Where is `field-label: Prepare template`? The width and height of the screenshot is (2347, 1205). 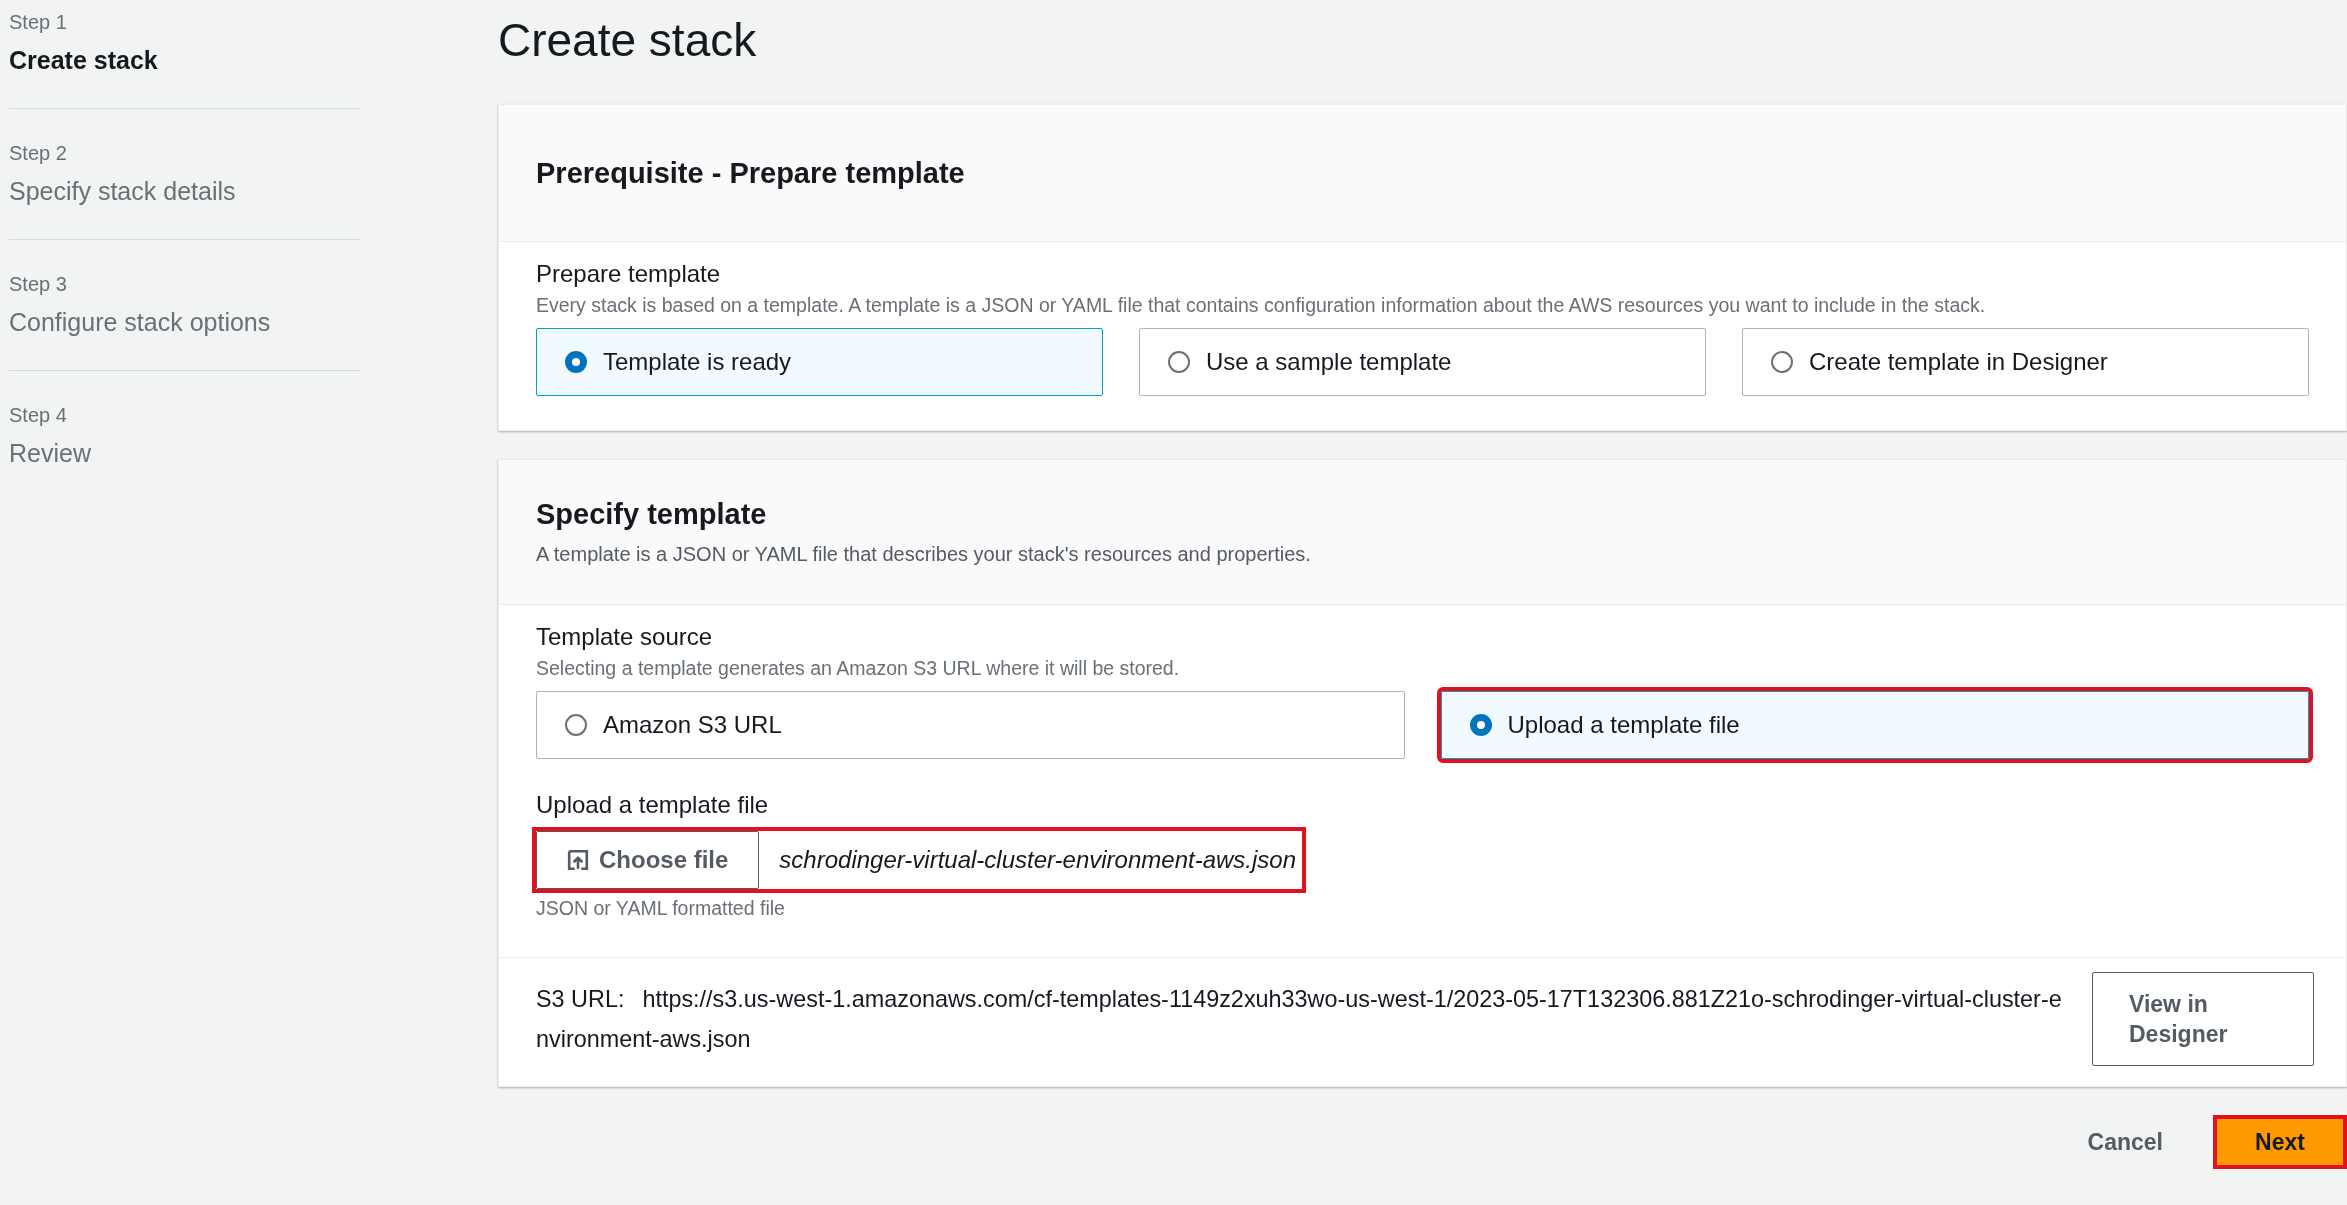 field-label: Prepare template is located at coordinates (629, 274).